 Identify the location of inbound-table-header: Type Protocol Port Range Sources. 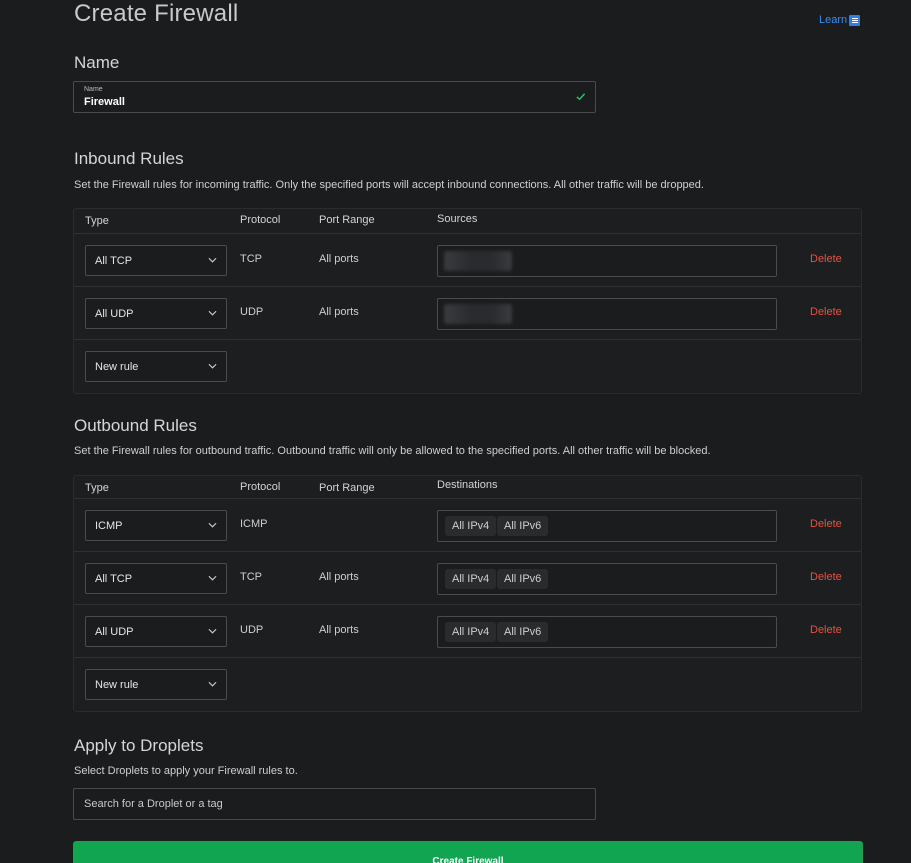
(467, 221).